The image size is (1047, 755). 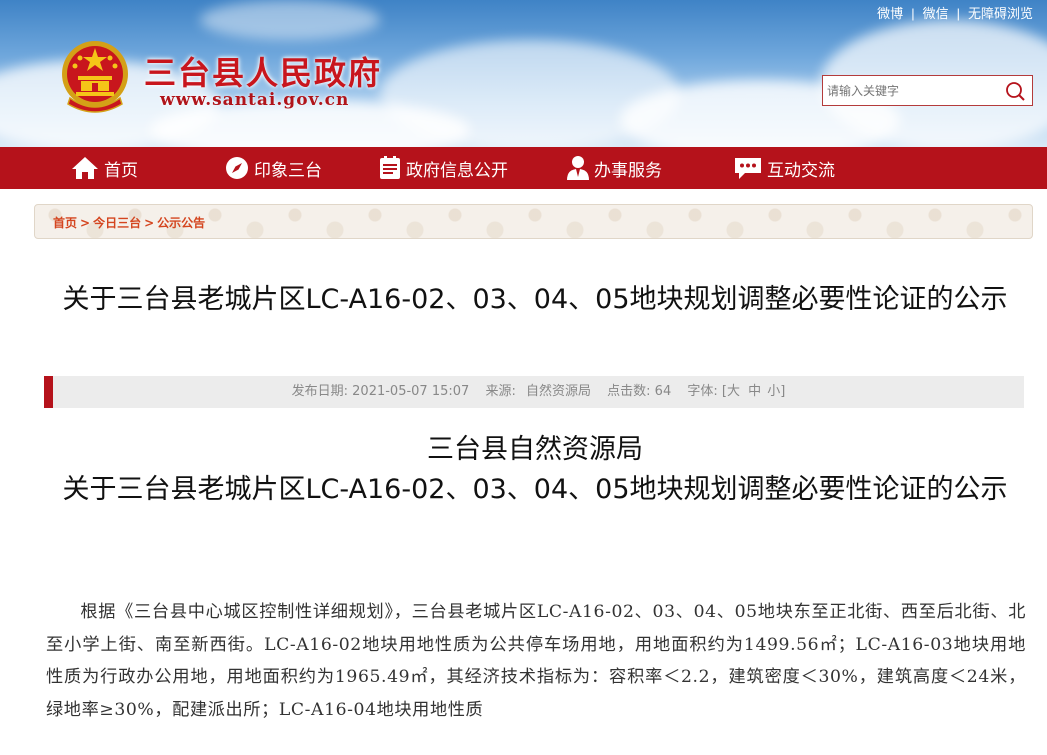 What do you see at coordinates (320, 391) in the screenshot?
I see `publish-date-label: 发布日期:` at bounding box center [320, 391].